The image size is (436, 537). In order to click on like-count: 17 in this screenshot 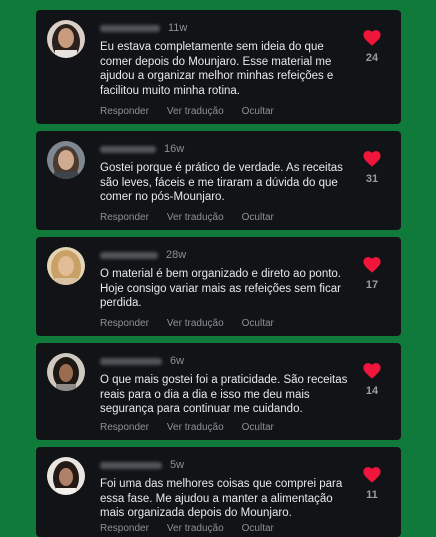, I will do `click(372, 285)`.